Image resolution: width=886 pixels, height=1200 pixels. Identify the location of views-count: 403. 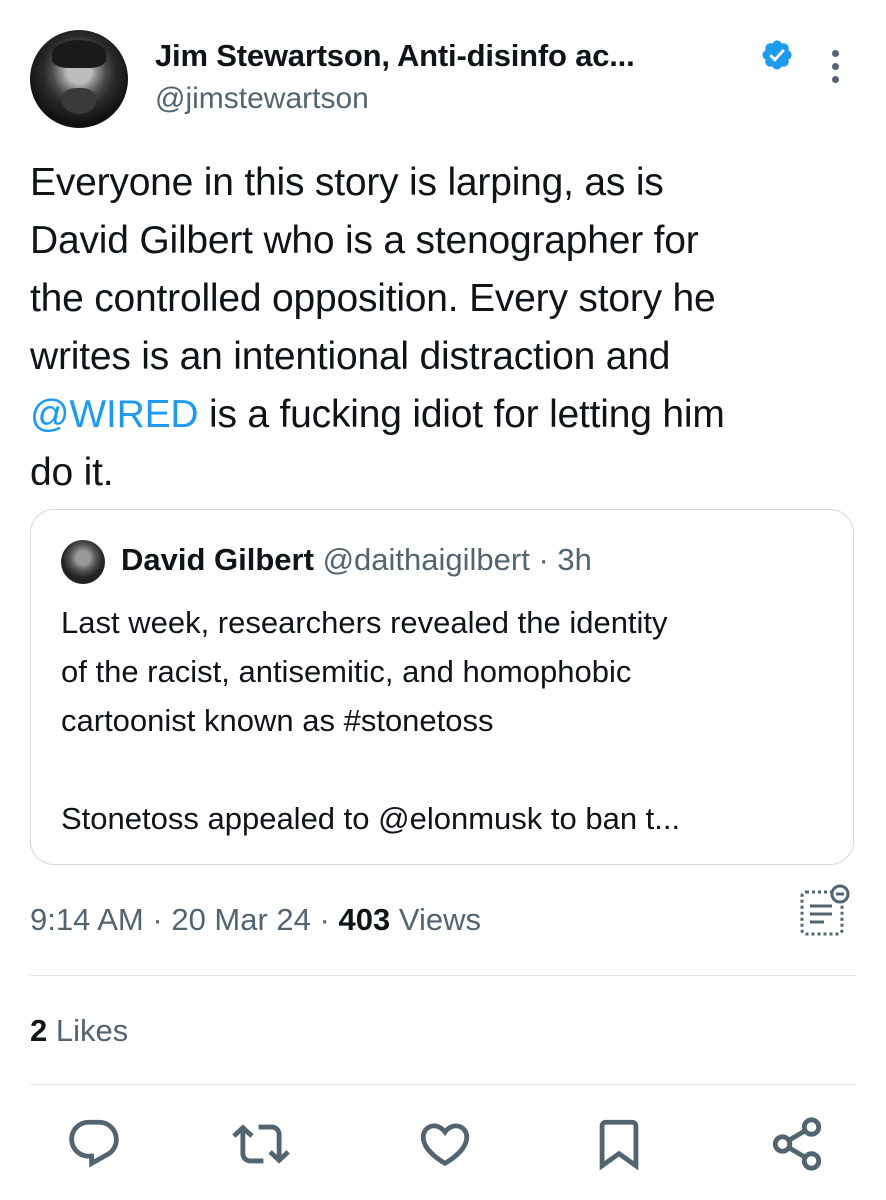
(364, 919).